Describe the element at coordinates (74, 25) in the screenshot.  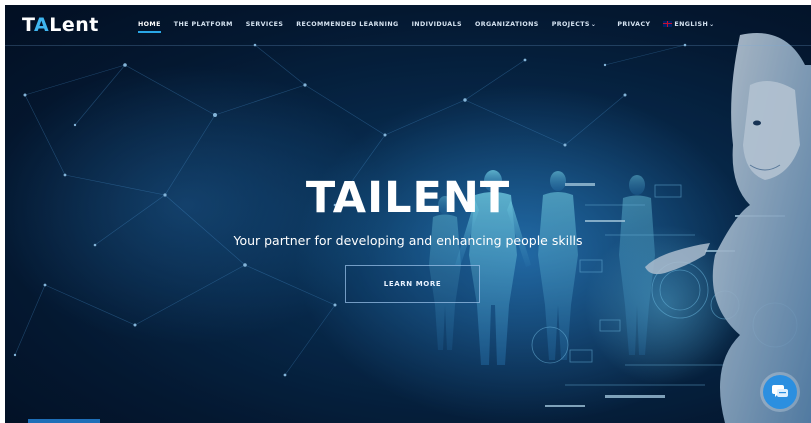
I see `logo-part-2: Lent` at that location.